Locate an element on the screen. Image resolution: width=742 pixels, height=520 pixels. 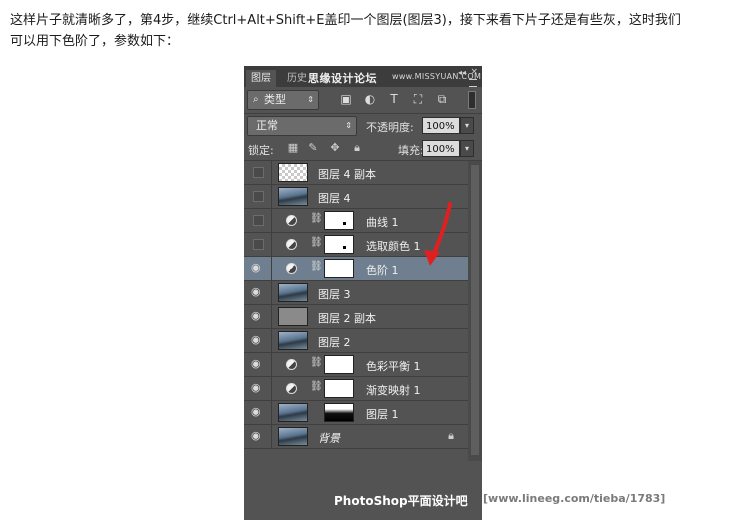
adjustment-filter-icon: ◐ is located at coordinates (370, 99).